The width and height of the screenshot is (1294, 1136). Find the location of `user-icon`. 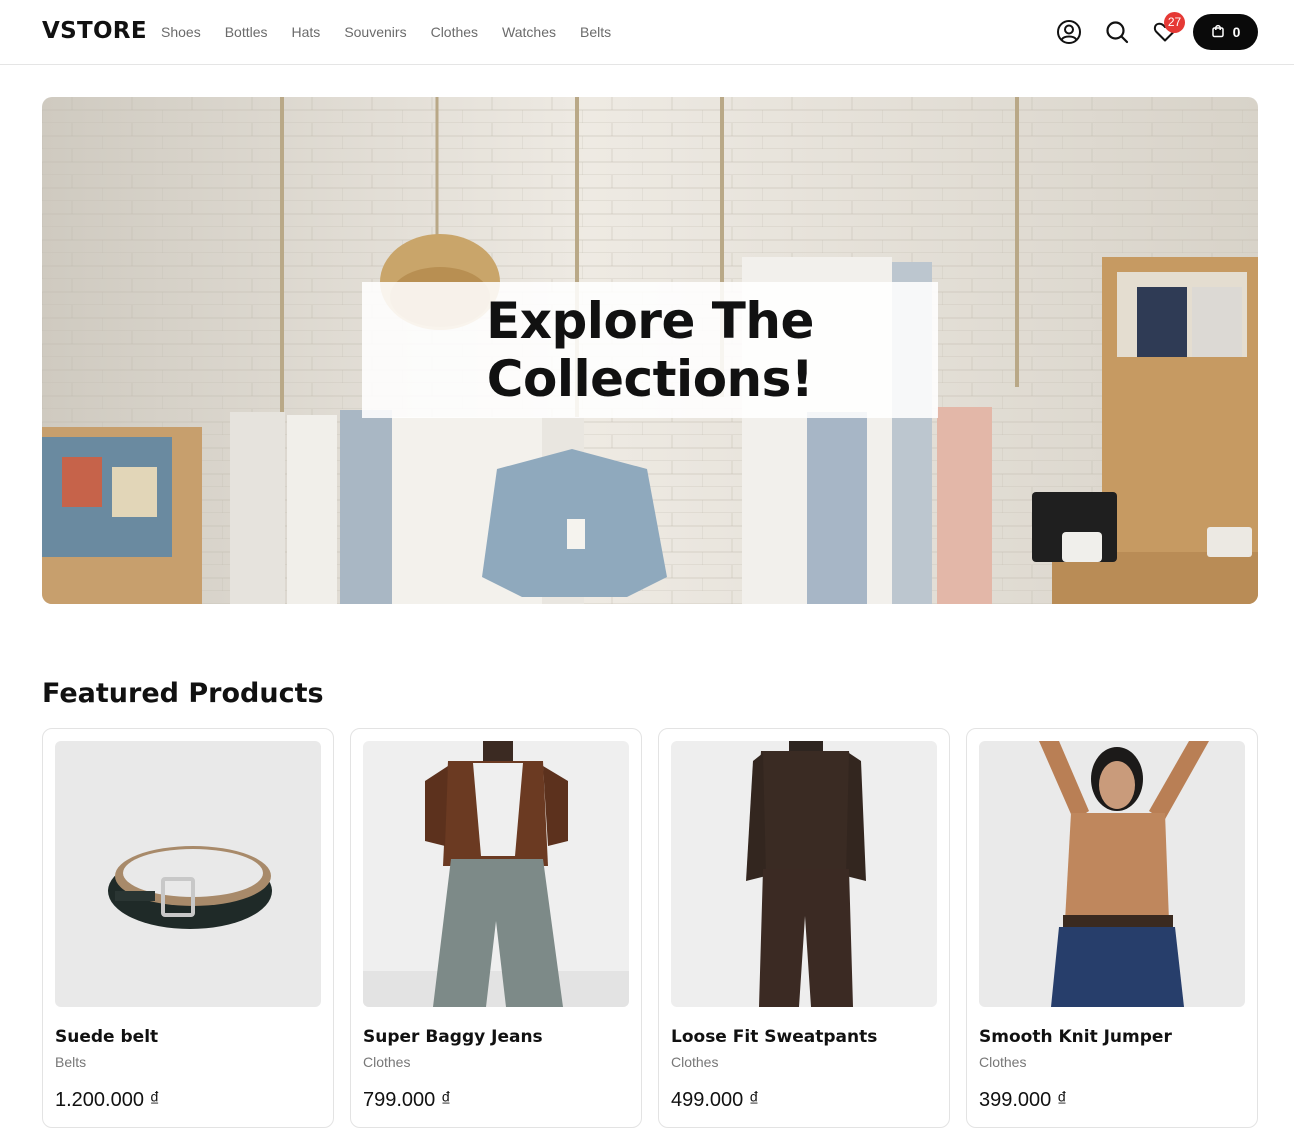

user-icon is located at coordinates (1069, 32).